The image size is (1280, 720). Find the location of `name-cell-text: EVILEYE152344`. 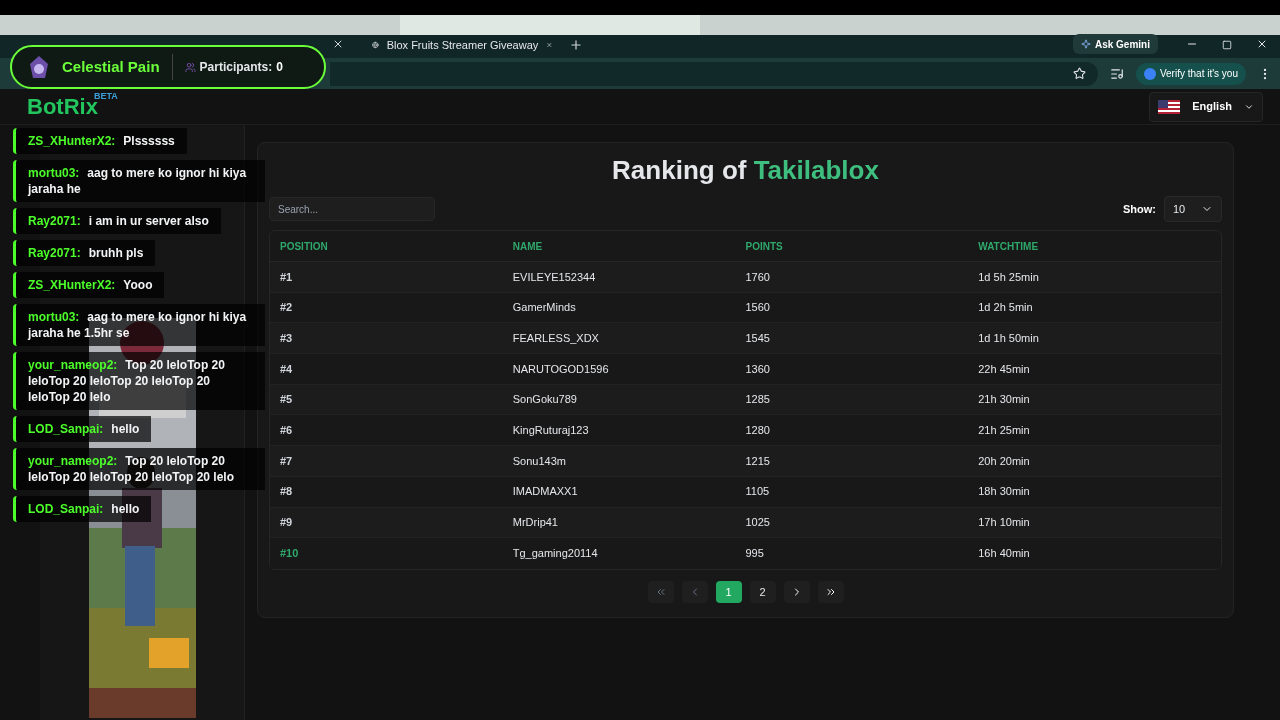

name-cell-text: EVILEYE152344 is located at coordinates (554, 277).